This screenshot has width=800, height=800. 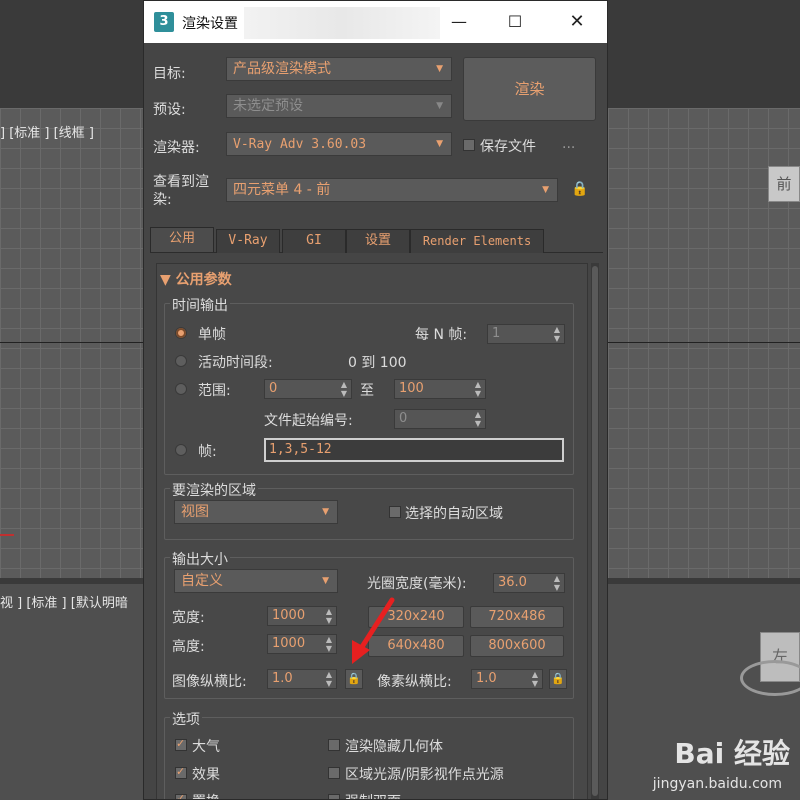 What do you see at coordinates (732, 753) in the screenshot?
I see `baidu-jingyan-logo: Bai 经验` at bounding box center [732, 753].